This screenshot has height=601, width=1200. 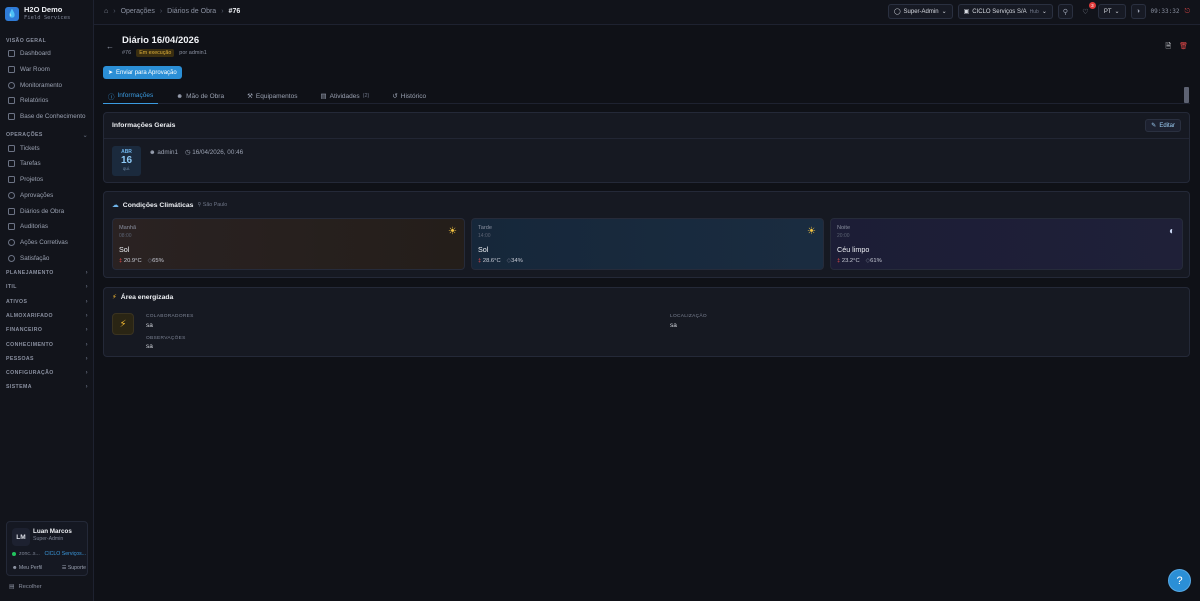 I want to click on folder-icon, so click(x=11, y=180).